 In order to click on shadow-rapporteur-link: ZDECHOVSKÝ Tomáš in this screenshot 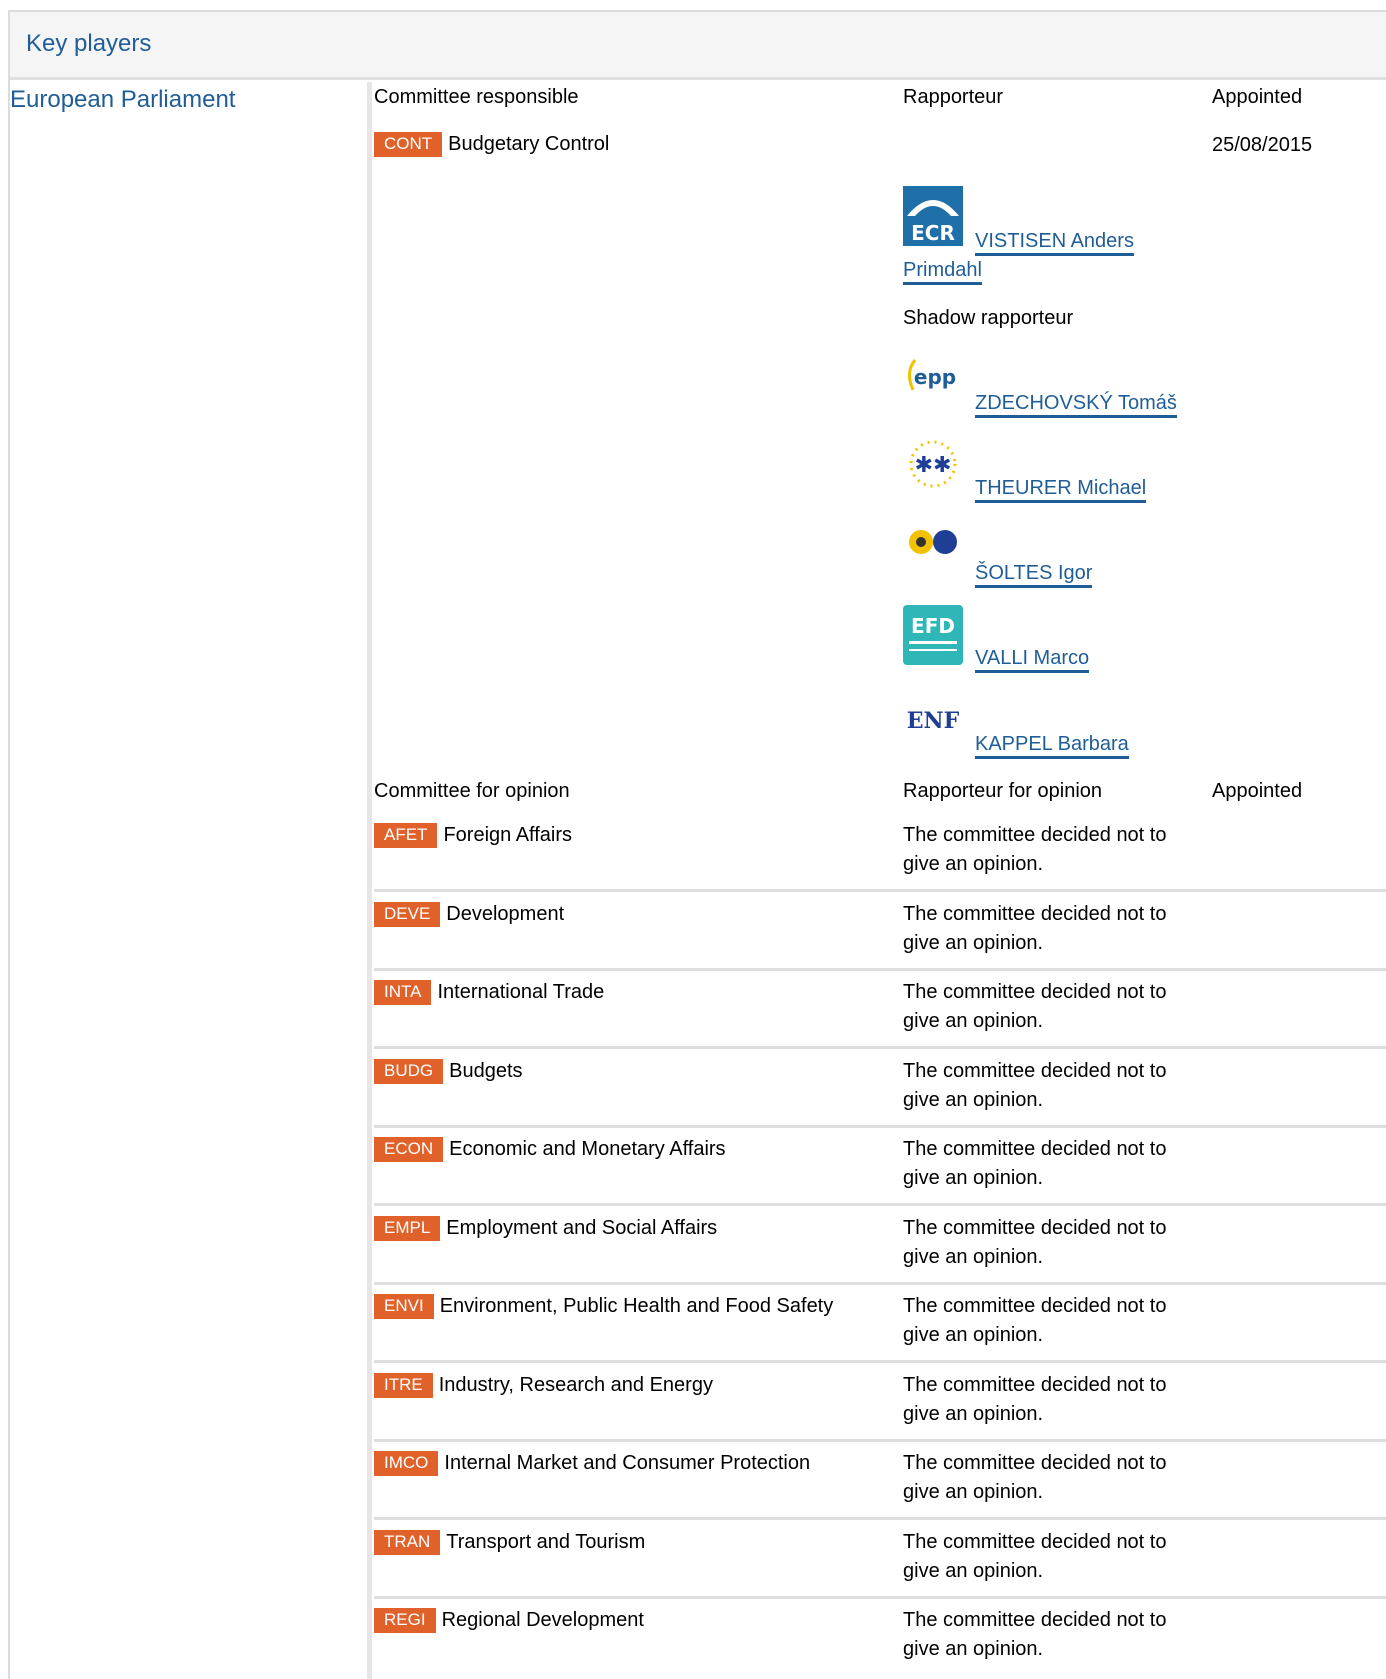, I will do `click(1076, 405)`.